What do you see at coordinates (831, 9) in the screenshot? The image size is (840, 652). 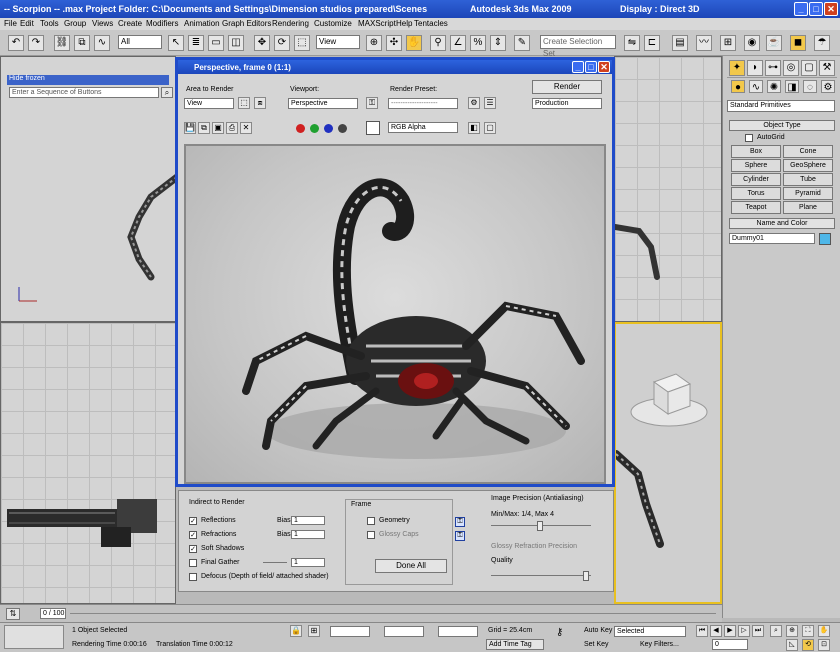 I see `close-button: ✕` at bounding box center [831, 9].